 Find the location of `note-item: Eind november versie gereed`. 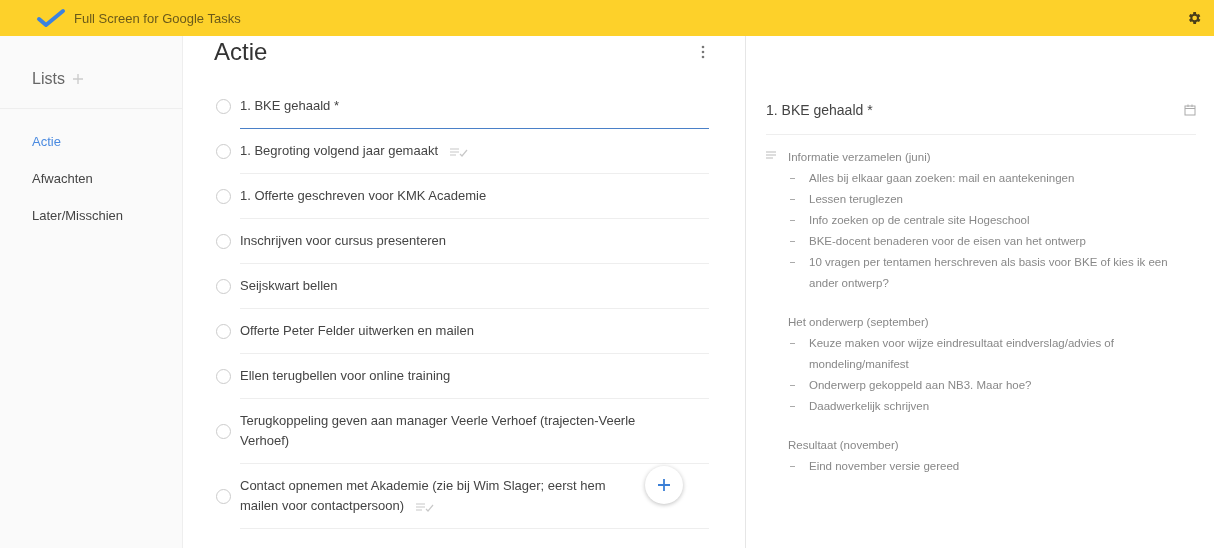

note-item: Eind november versie gereed is located at coordinates (884, 466).